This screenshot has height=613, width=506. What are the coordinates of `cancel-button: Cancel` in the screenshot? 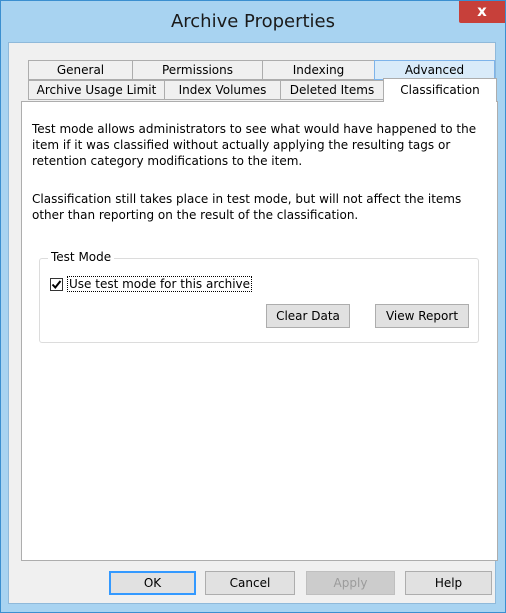 It's located at (250, 583).